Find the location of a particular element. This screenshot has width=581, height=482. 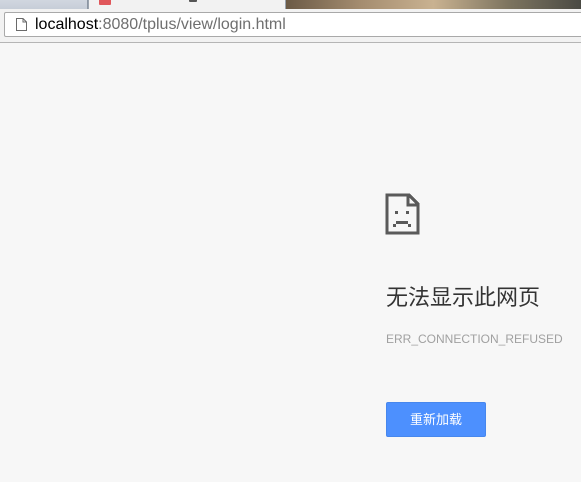

url-path: :8080/tplus/view/login.html is located at coordinates (192, 24).